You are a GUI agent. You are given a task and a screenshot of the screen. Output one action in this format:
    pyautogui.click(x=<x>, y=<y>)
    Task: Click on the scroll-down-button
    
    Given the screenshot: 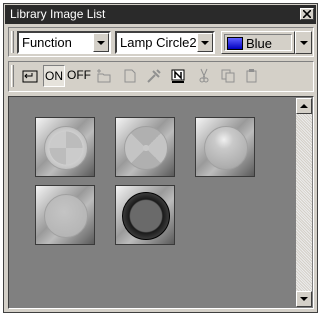 What is the action you would take?
    pyautogui.click(x=304, y=299)
    